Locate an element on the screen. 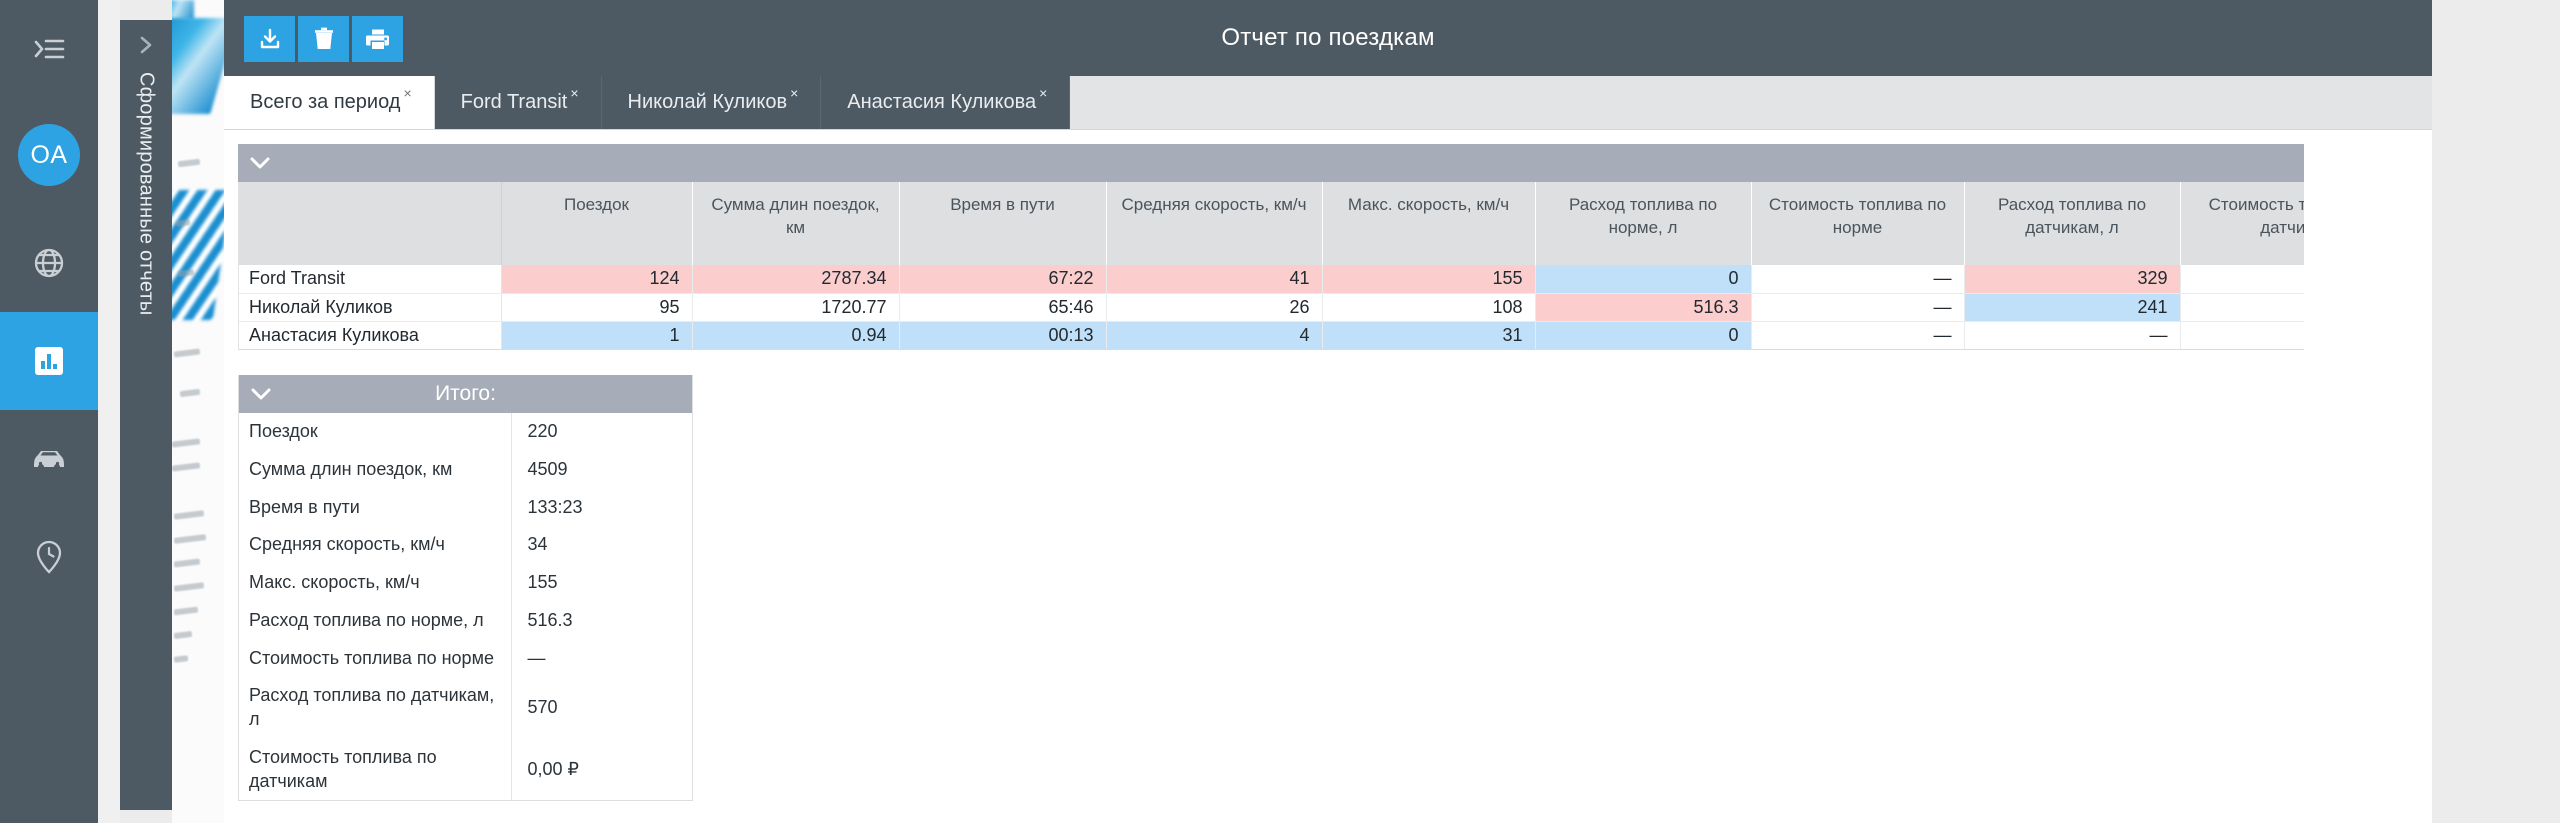 This screenshot has width=2560, height=823. totals-key: Время в пути is located at coordinates (375, 507).